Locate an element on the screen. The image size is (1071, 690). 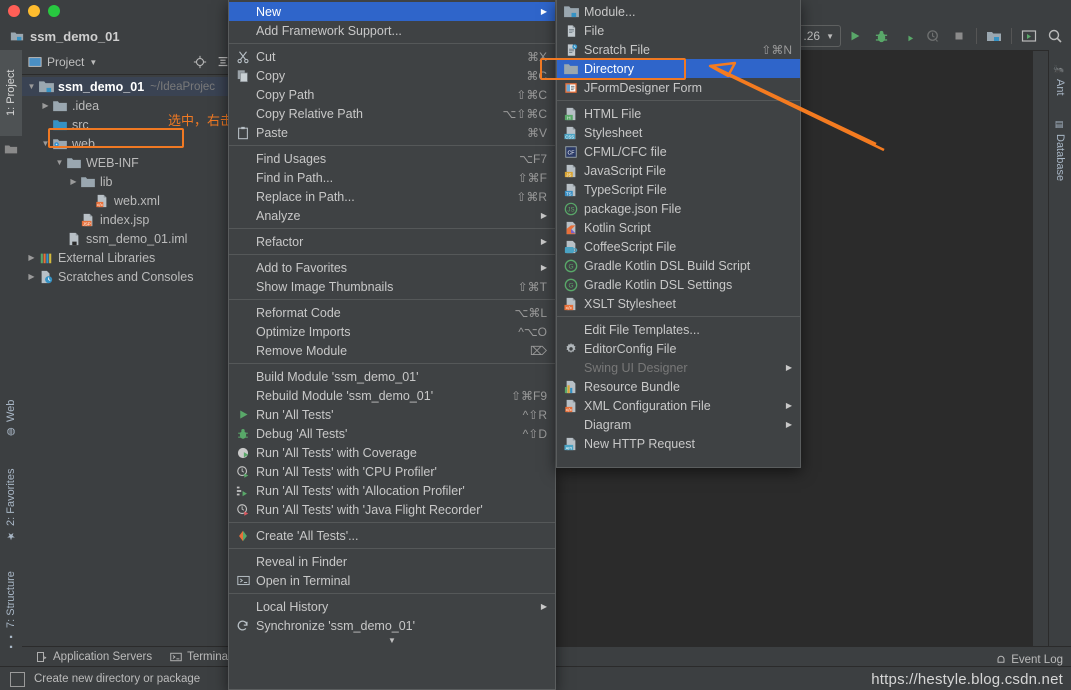
sidebar-item-database: ▤ Database is located at coordinates (1060, 151).